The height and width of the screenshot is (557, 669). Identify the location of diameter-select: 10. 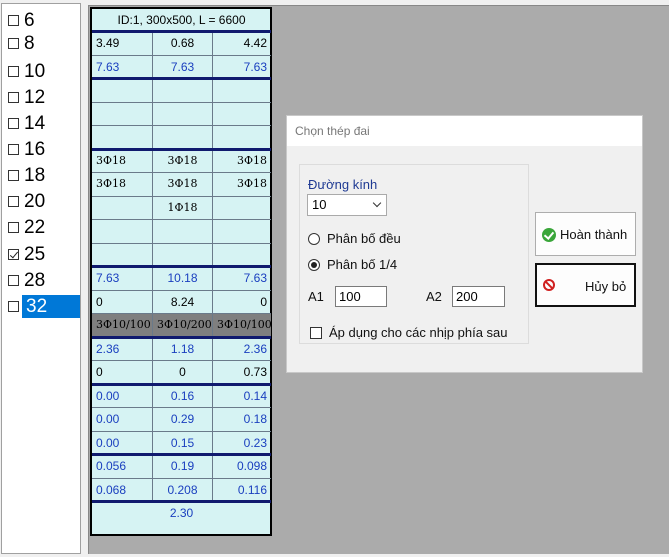
(347, 205).